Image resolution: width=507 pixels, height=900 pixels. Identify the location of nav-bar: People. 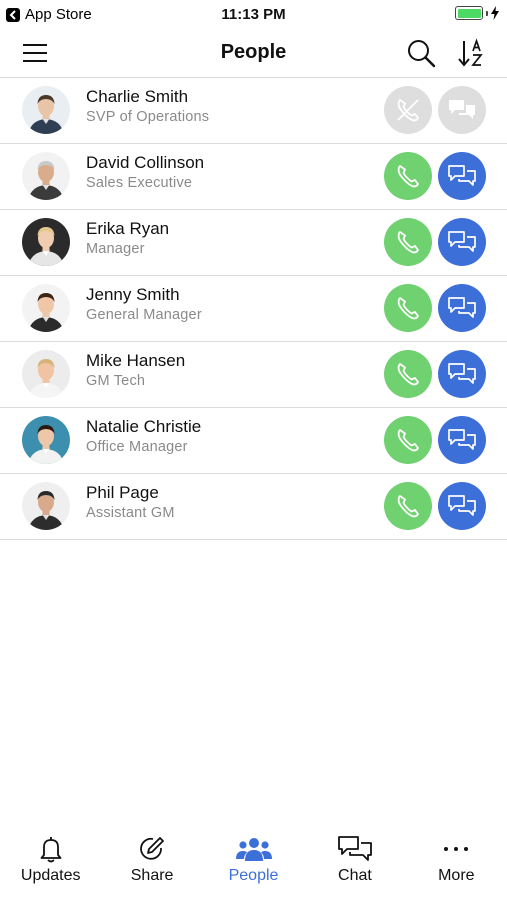
(253, 53).